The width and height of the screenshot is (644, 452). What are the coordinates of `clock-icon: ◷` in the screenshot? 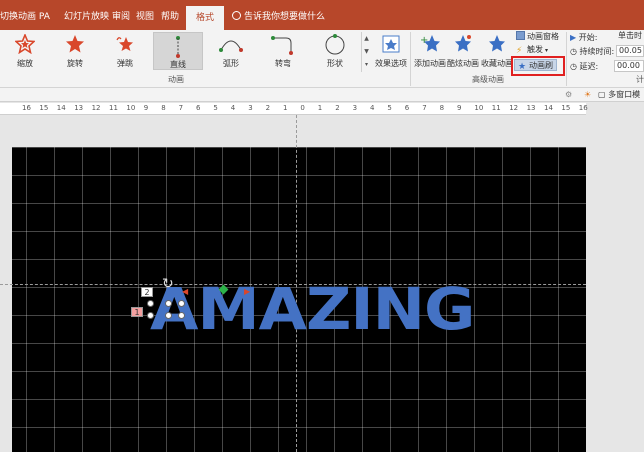 It's located at (573, 51).